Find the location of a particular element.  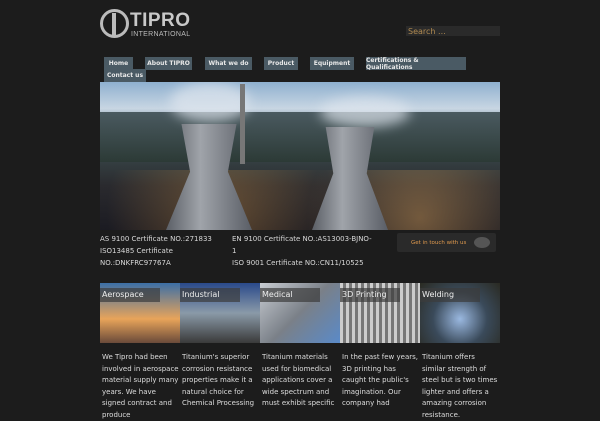

nav-certifications: Certifications & Qualifications is located at coordinates (416, 64).